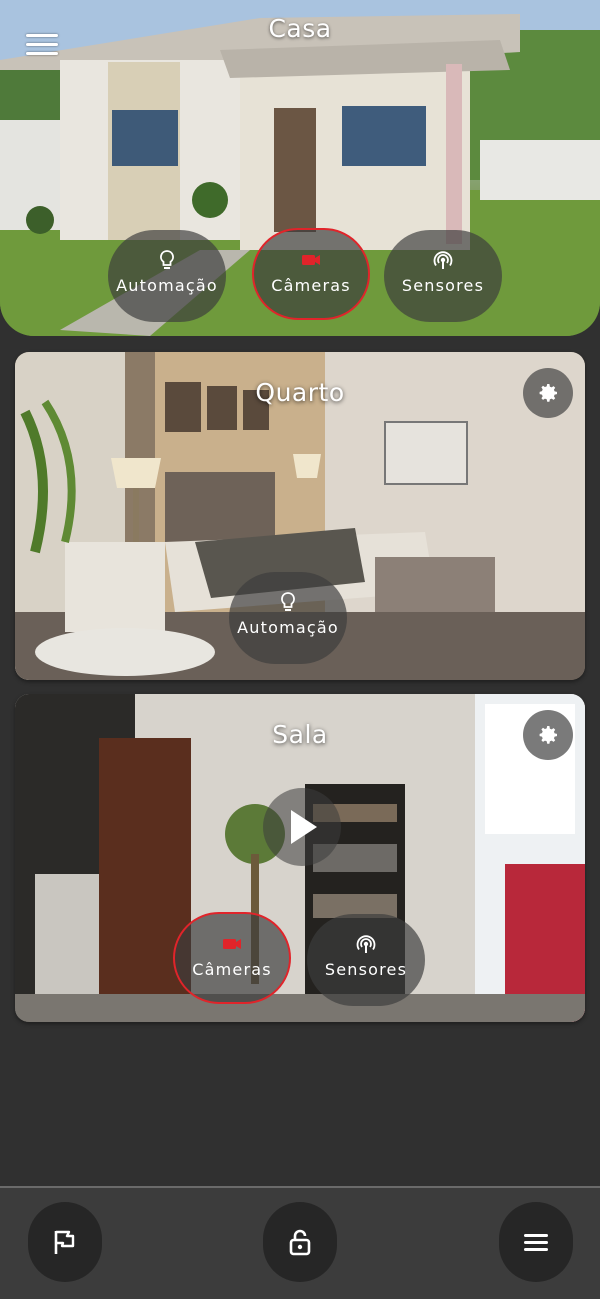 The height and width of the screenshot is (1299, 600). What do you see at coordinates (300, 28) in the screenshot?
I see `page-title: Casa` at bounding box center [300, 28].